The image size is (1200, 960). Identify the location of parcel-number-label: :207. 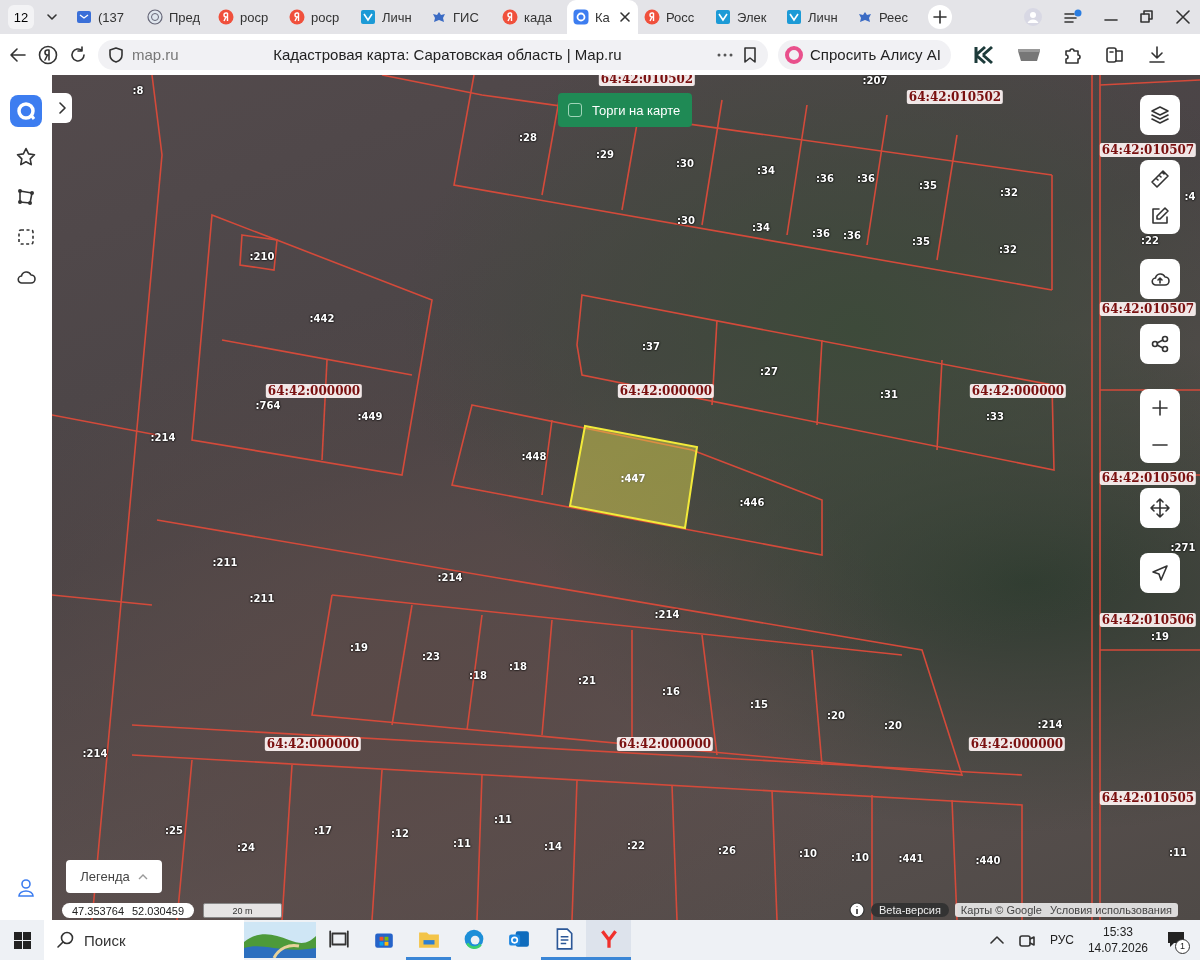
(875, 80).